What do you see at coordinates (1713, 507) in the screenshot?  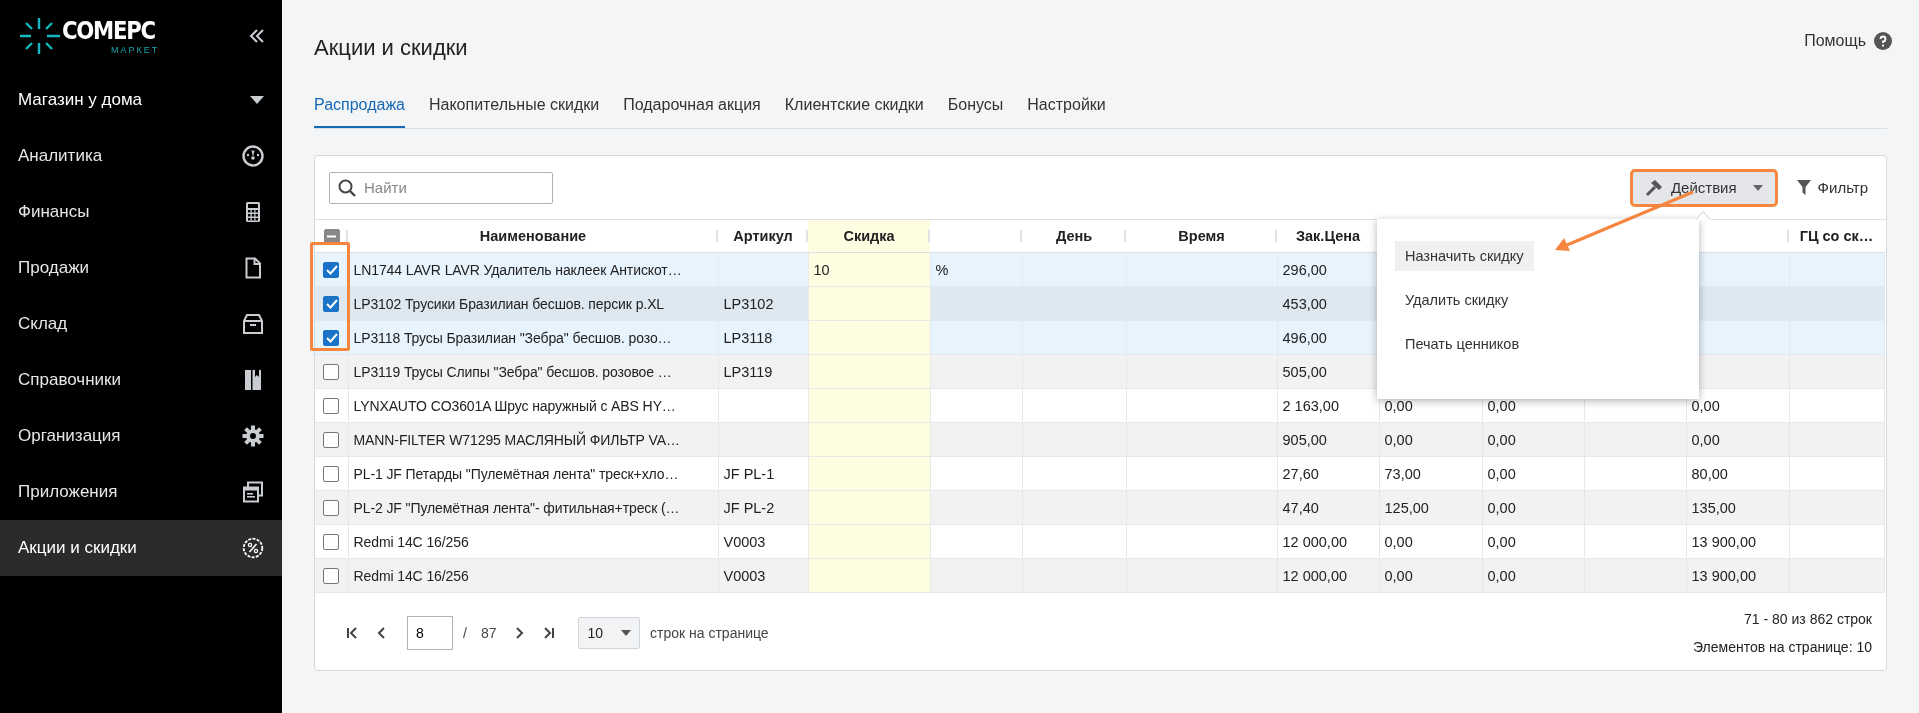 I see `table-cell: 135,00` at bounding box center [1713, 507].